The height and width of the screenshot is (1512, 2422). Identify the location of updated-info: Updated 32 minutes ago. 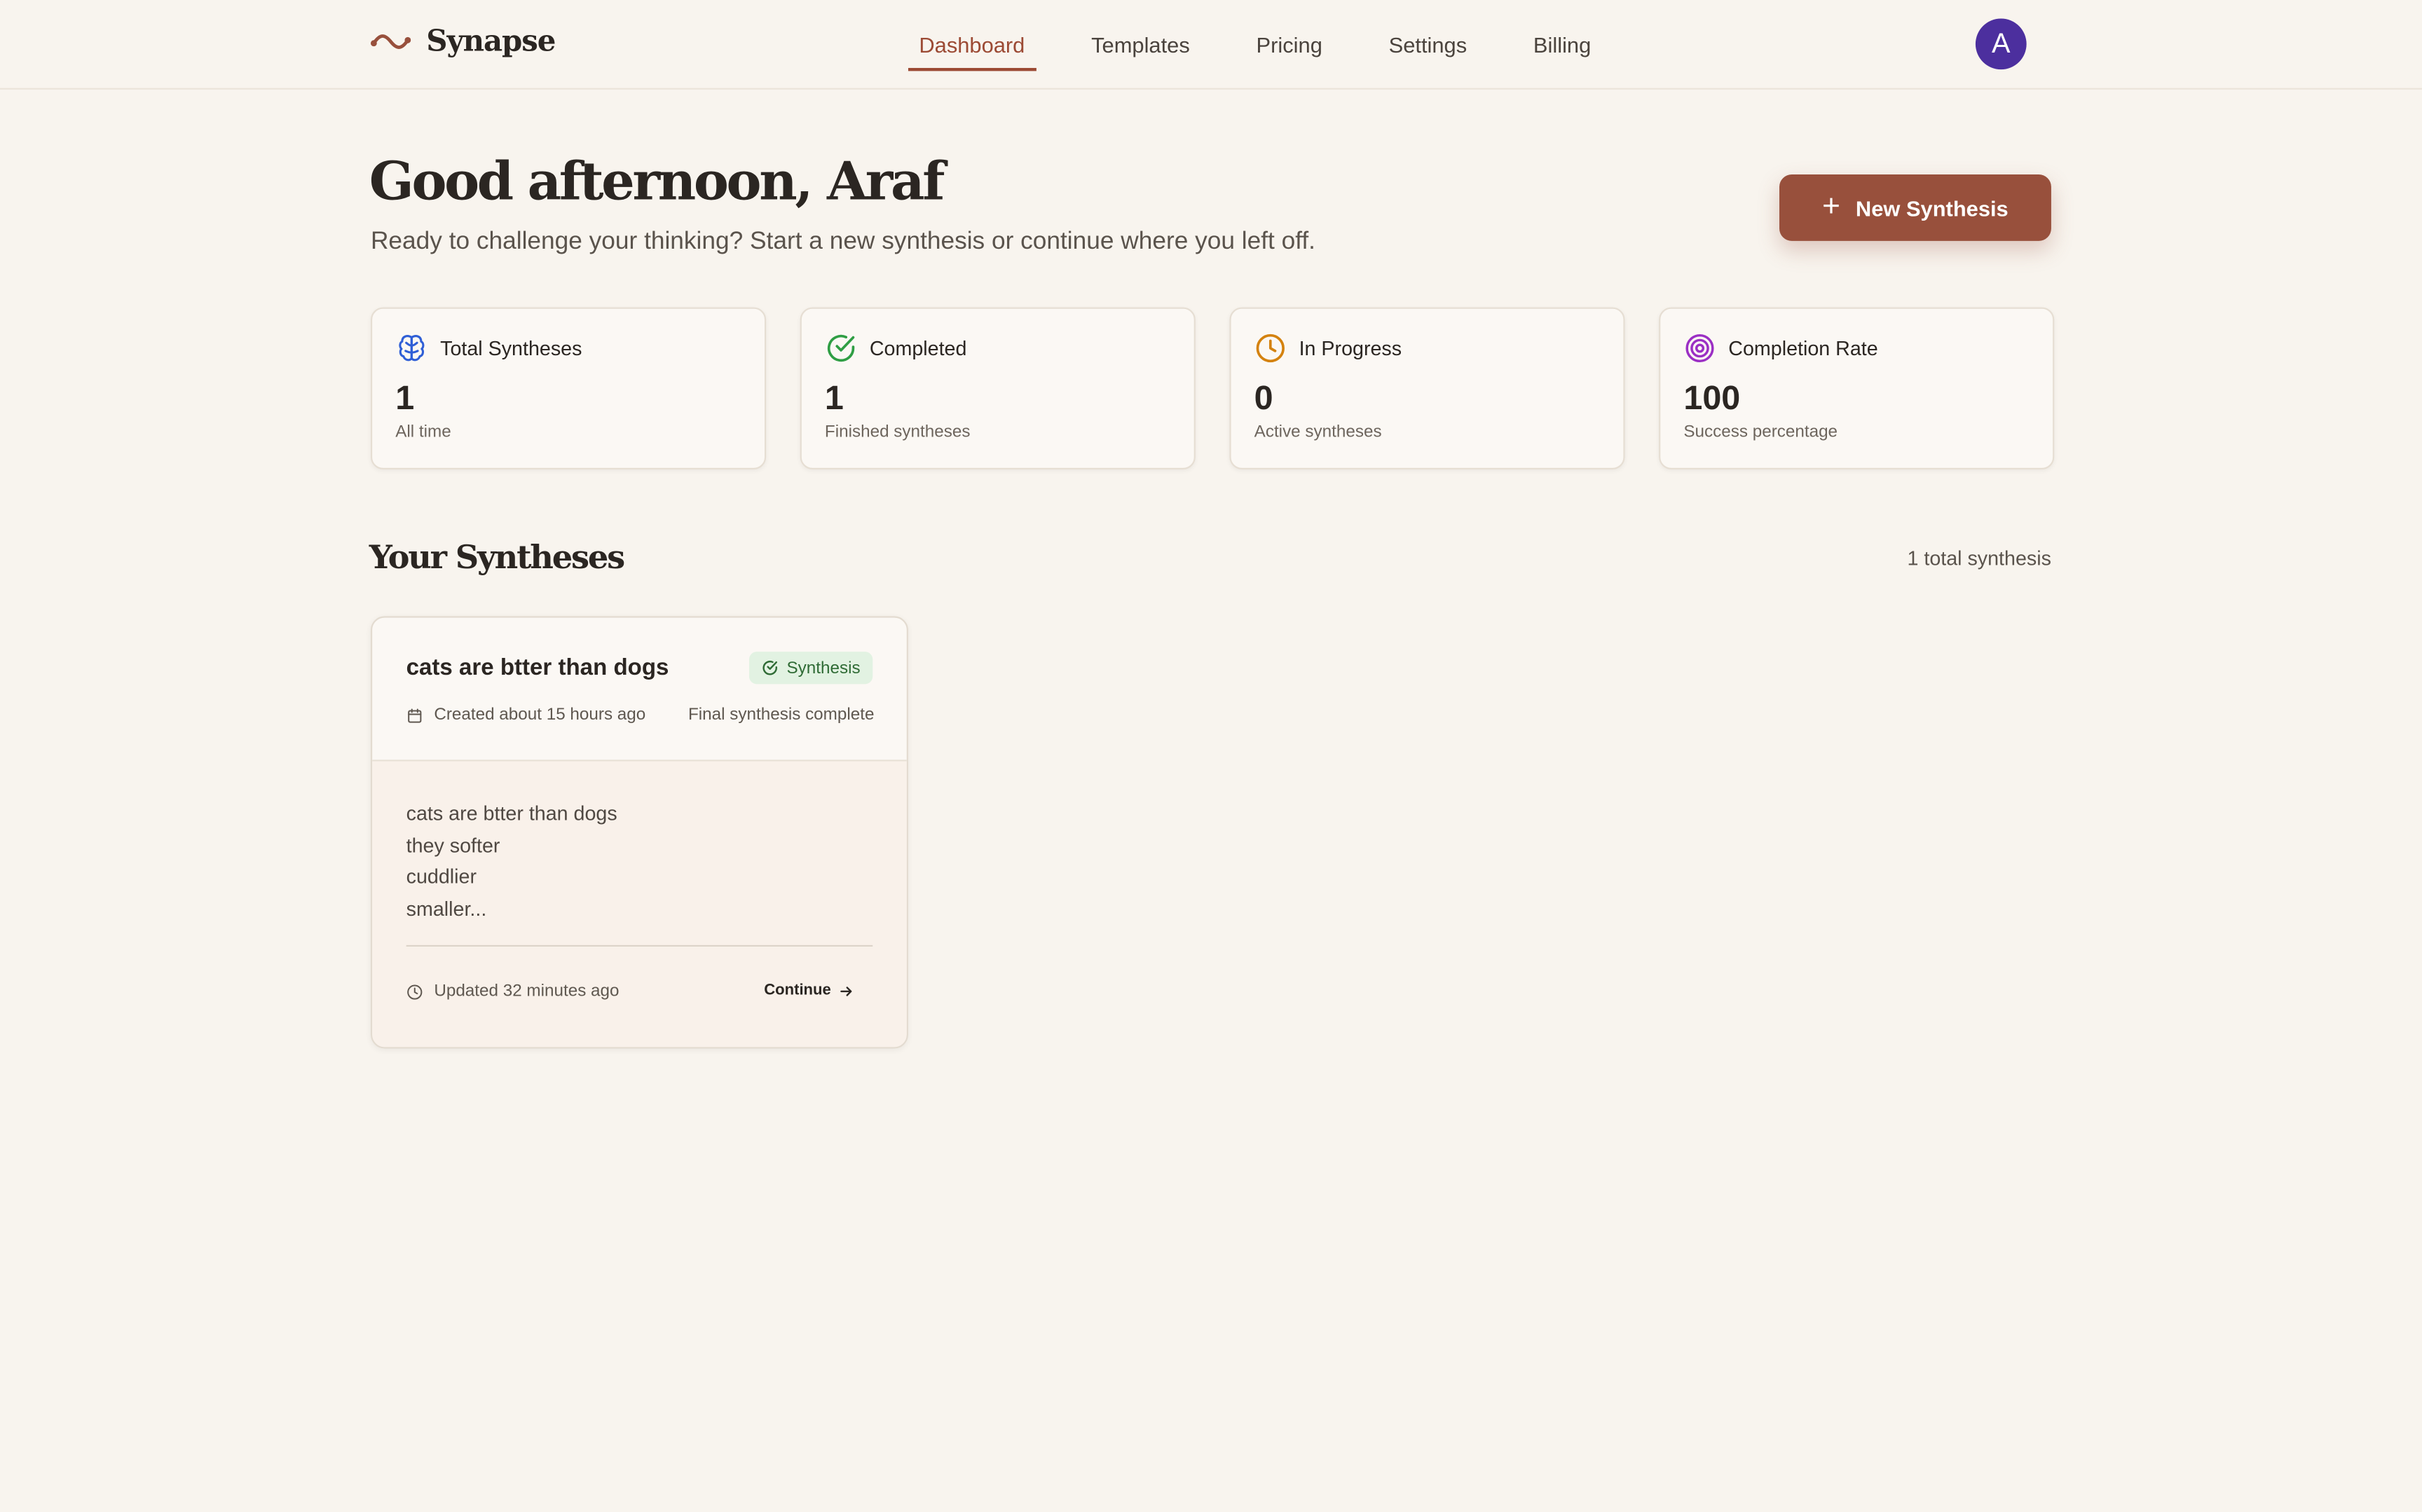
(513, 991).